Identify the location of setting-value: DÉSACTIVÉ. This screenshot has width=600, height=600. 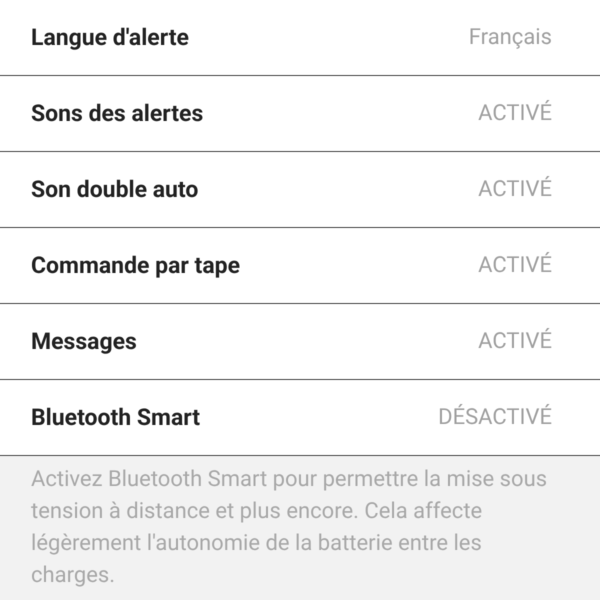
(495, 417).